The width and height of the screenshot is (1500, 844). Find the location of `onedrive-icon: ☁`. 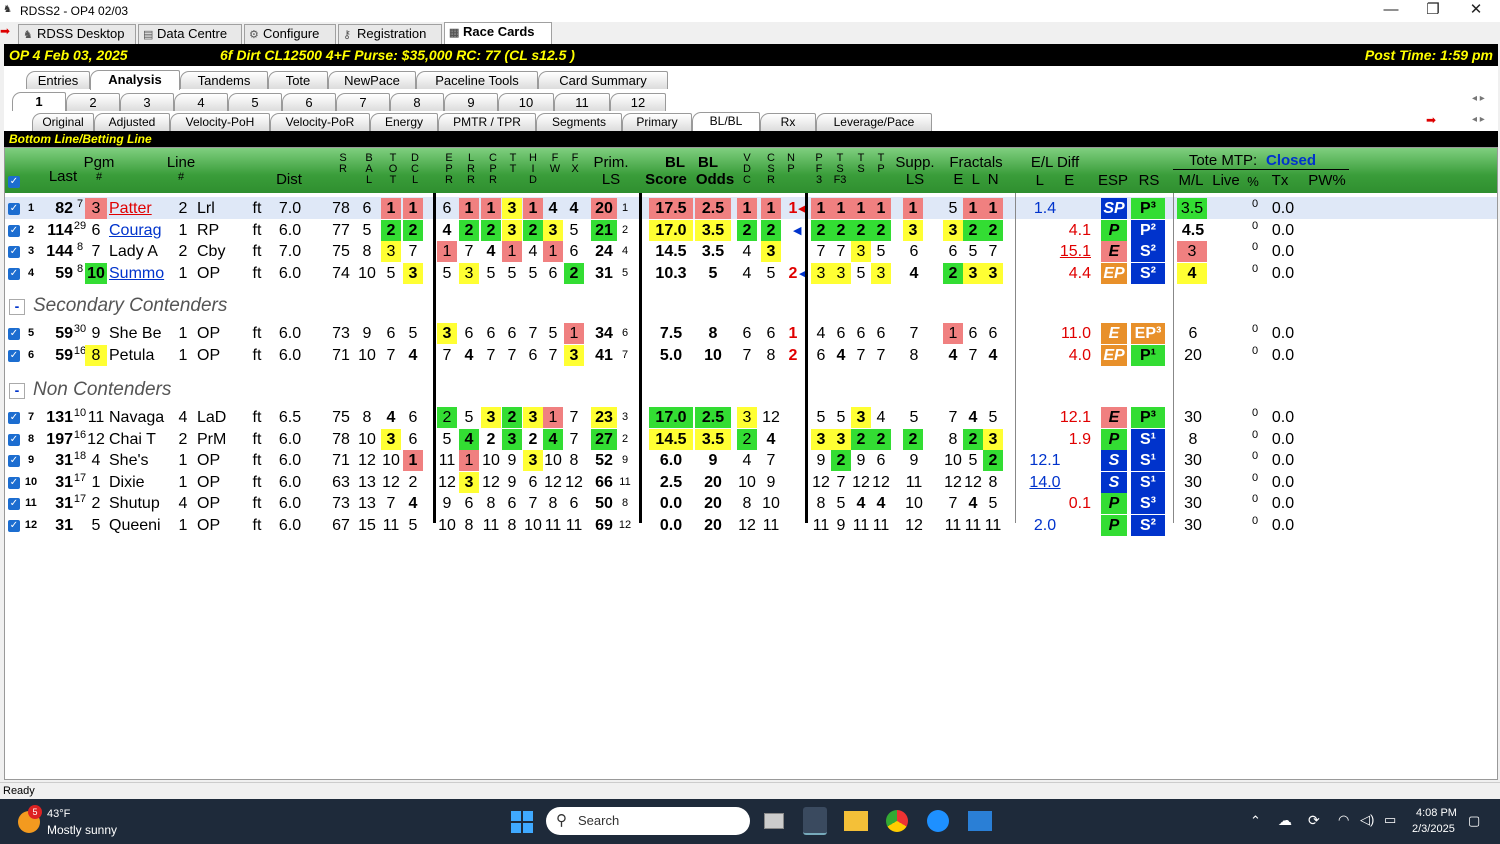

onedrive-icon: ☁ is located at coordinates (1285, 820).